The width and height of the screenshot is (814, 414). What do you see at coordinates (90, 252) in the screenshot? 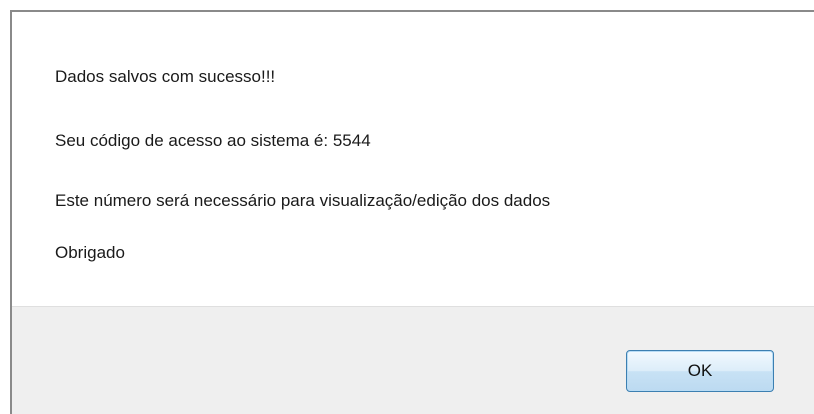
I see `thanks-message: Obrigado` at bounding box center [90, 252].